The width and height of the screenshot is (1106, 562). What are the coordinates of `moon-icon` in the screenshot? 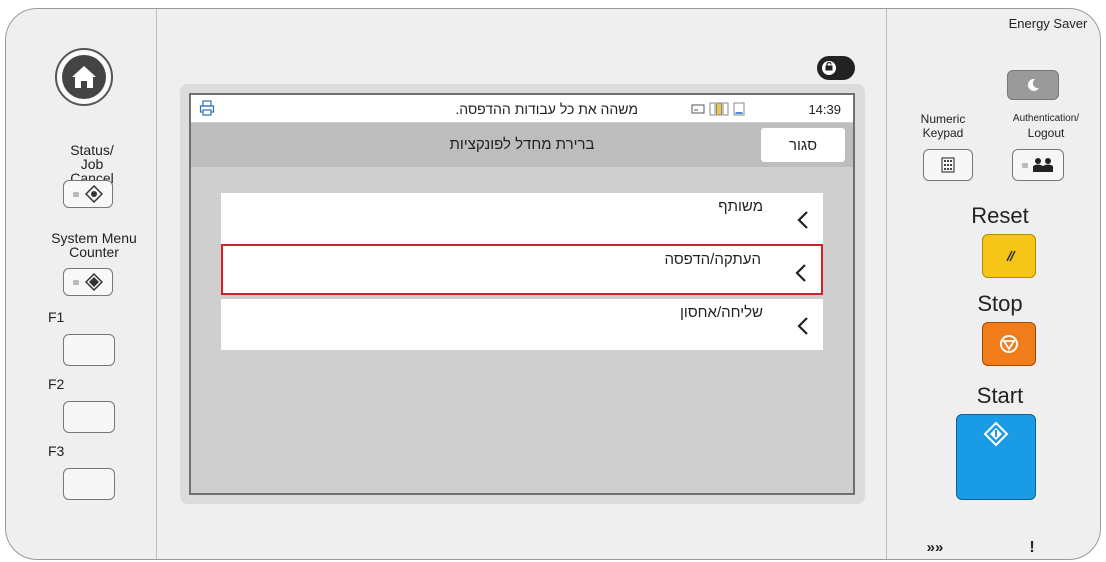 It's located at (1033, 84).